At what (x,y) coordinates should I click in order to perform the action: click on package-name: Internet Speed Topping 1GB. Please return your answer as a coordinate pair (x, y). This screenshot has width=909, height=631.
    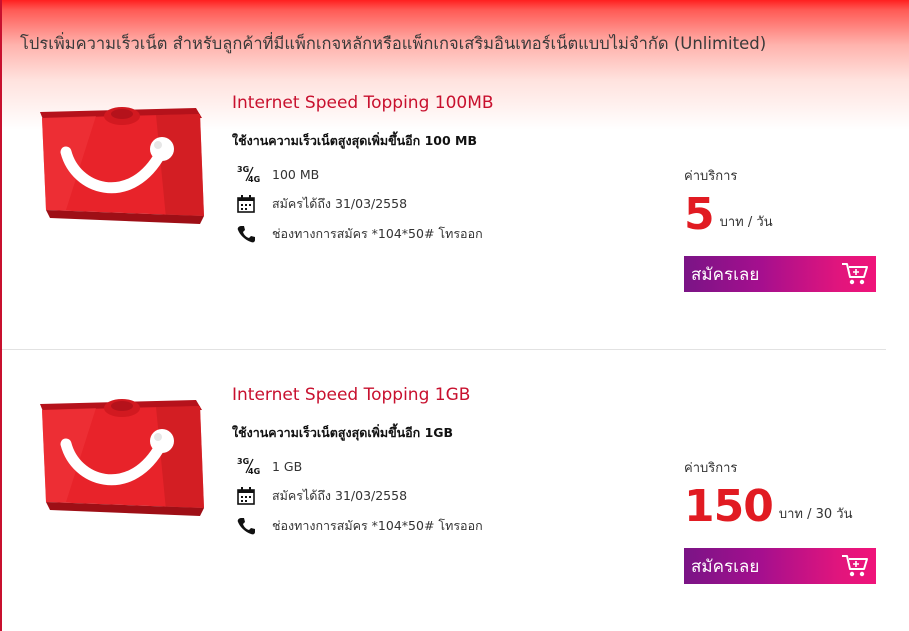
    Looking at the image, I should click on (351, 395).